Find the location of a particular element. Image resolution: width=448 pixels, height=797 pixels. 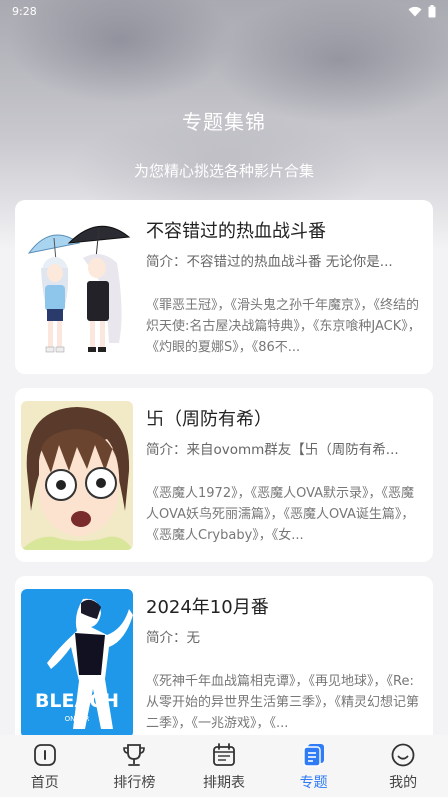

topic-cover-image: BLEACH ON AIR is located at coordinates (77, 663).